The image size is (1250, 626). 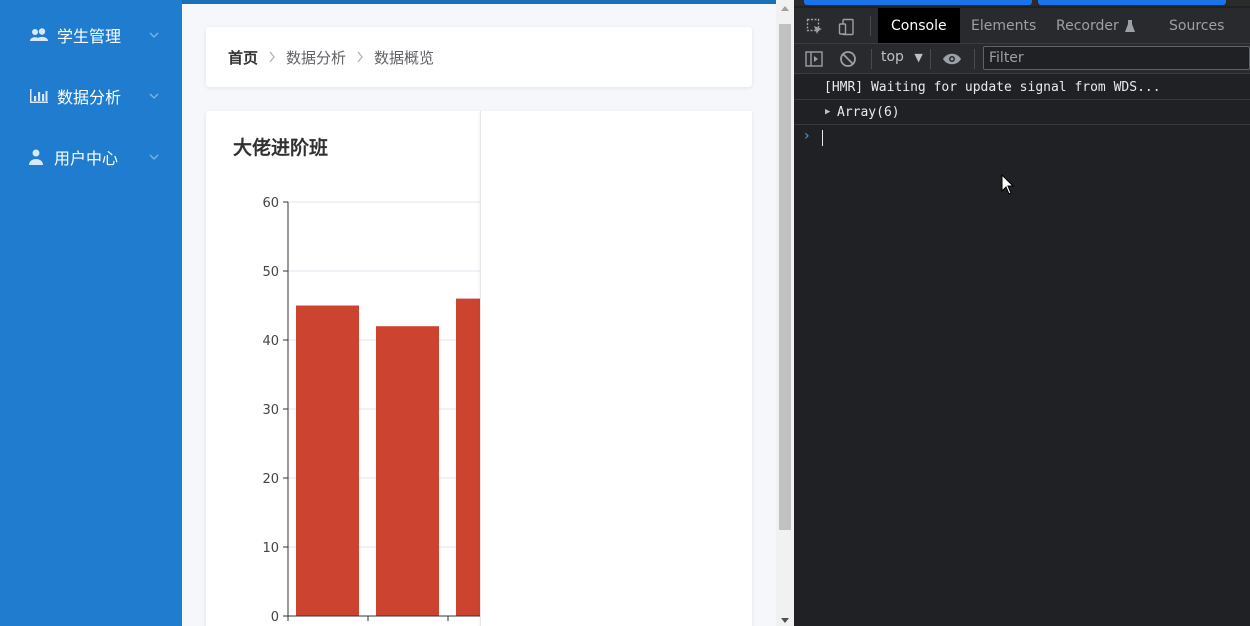 I want to click on y-tick-label: 40, so click(x=270, y=341).